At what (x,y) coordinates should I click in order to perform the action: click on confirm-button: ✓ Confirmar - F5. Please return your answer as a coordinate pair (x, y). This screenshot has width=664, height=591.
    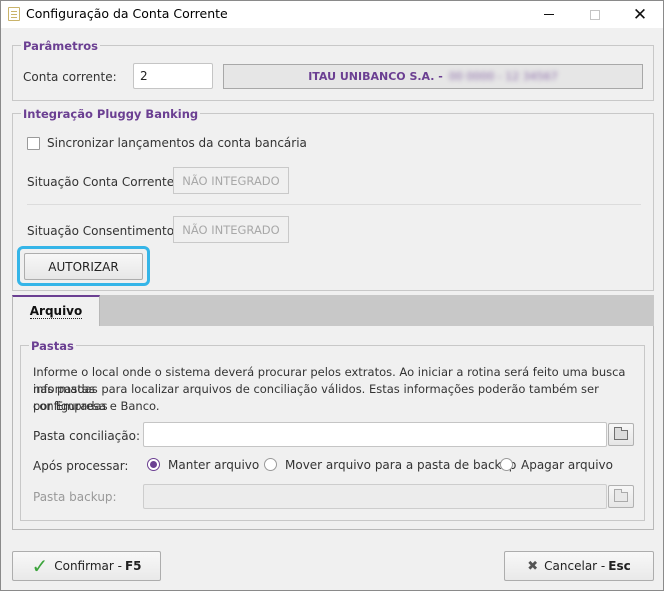
    Looking at the image, I should click on (86, 566).